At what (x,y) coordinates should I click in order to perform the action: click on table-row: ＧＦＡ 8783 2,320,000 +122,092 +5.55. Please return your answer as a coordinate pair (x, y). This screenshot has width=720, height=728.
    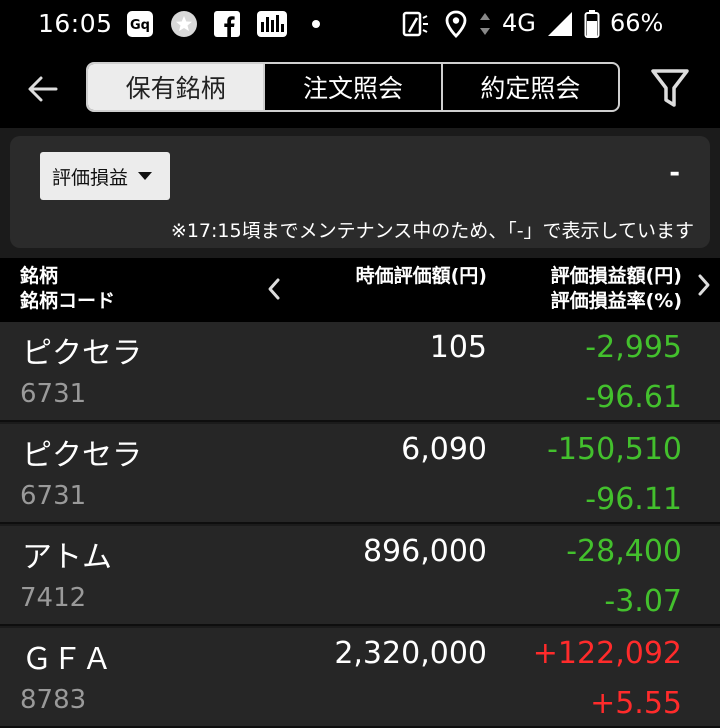
    Looking at the image, I should click on (360, 678).